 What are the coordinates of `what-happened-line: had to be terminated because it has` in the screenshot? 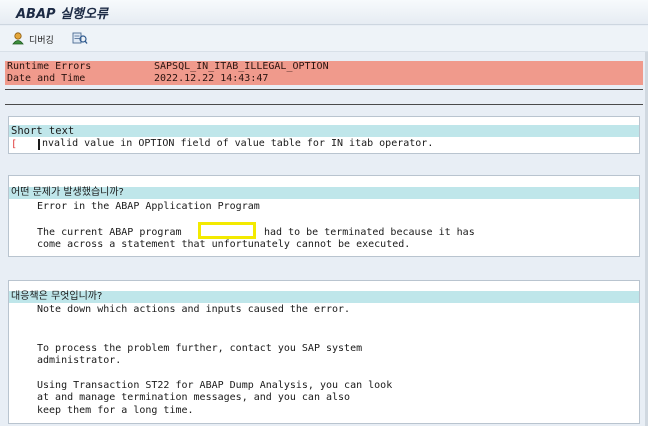 It's located at (369, 232).